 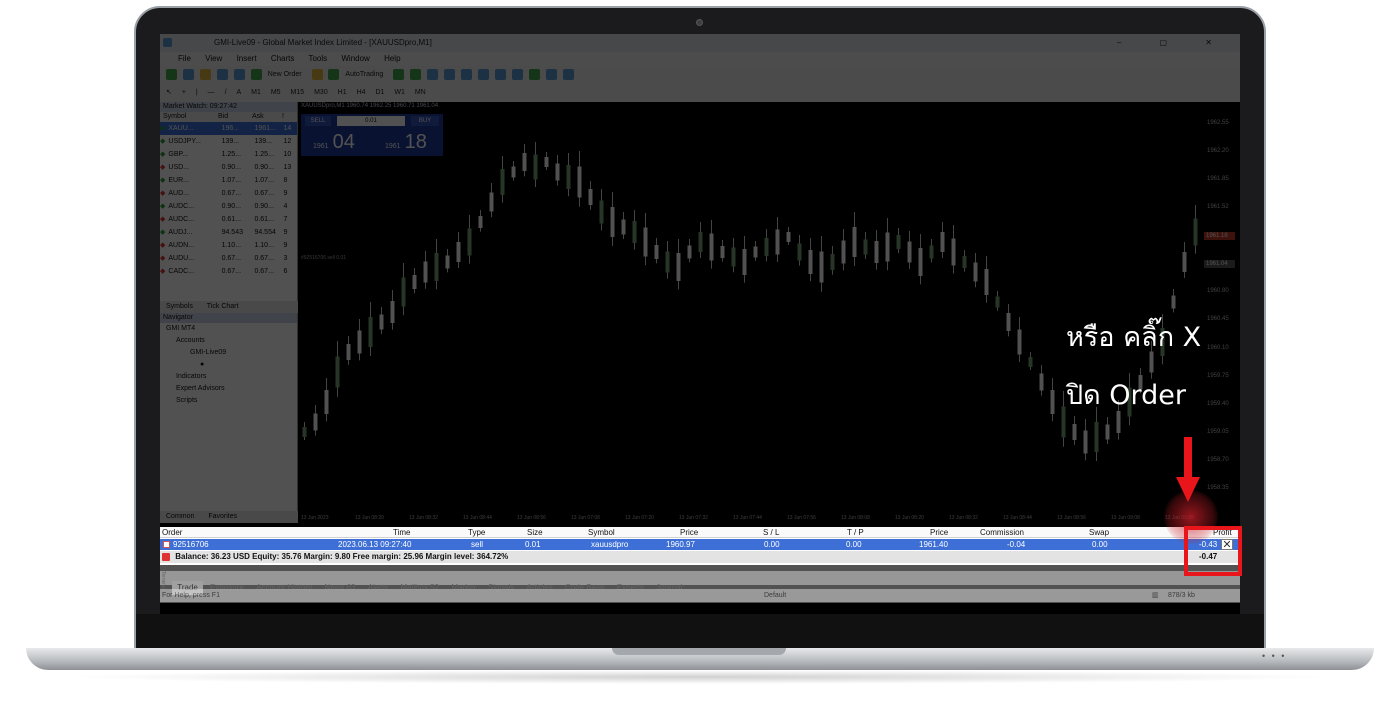 I want to click on col-time: Time, so click(x=401, y=532).